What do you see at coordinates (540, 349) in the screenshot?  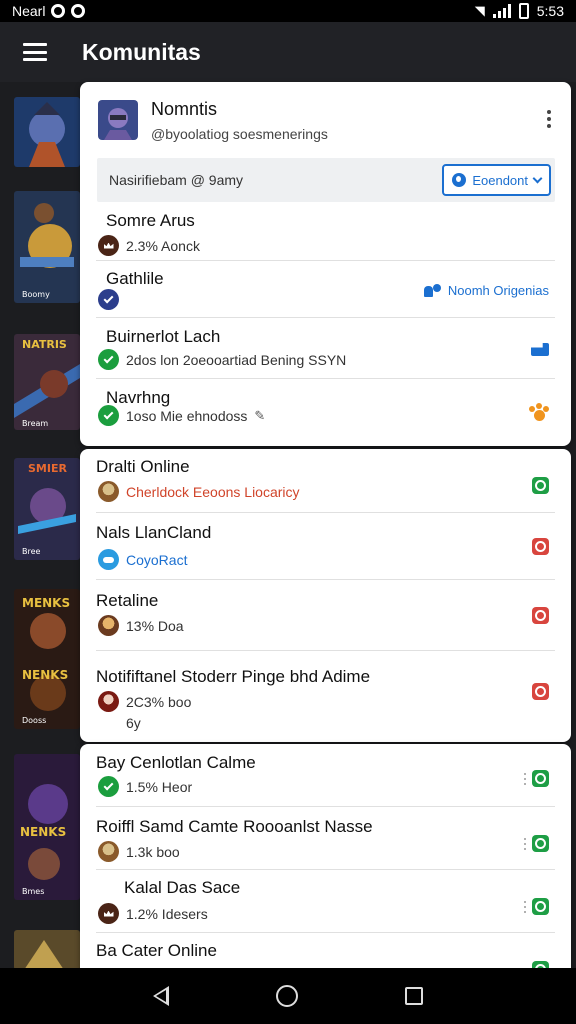 I see `cast-icon` at bounding box center [540, 349].